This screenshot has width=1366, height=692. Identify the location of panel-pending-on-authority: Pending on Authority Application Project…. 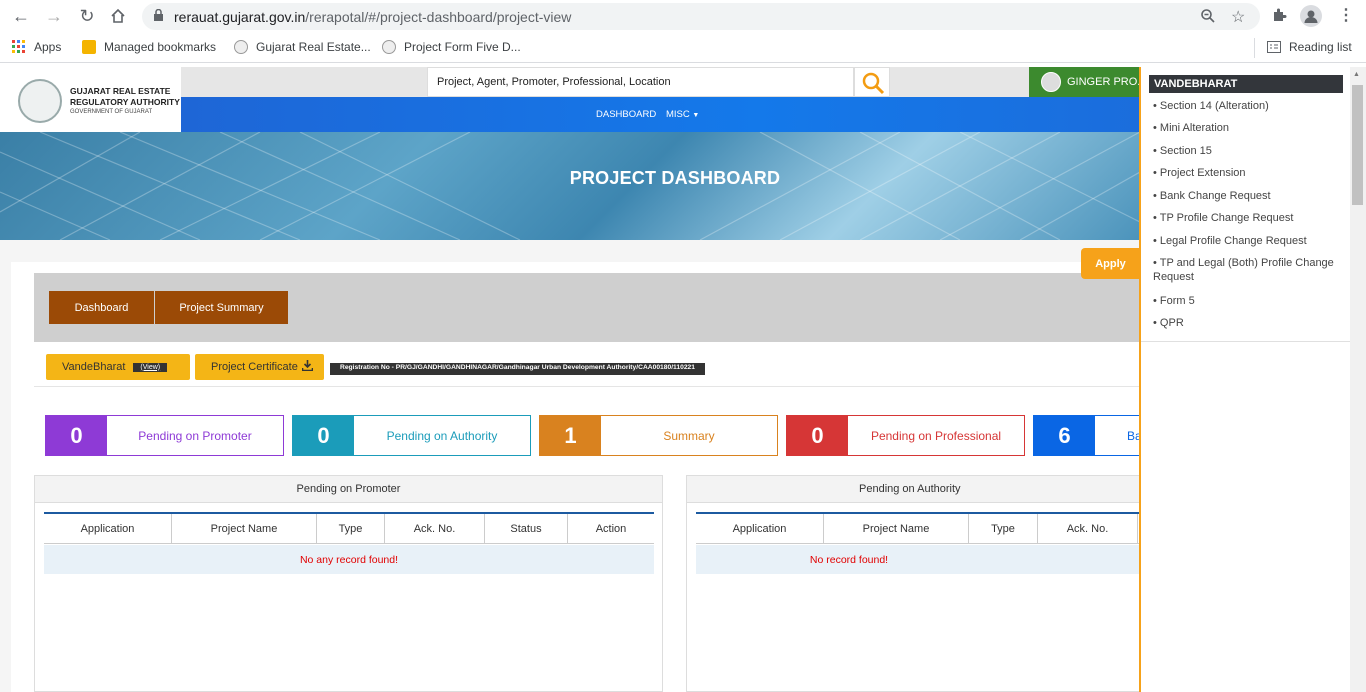
(914, 583).